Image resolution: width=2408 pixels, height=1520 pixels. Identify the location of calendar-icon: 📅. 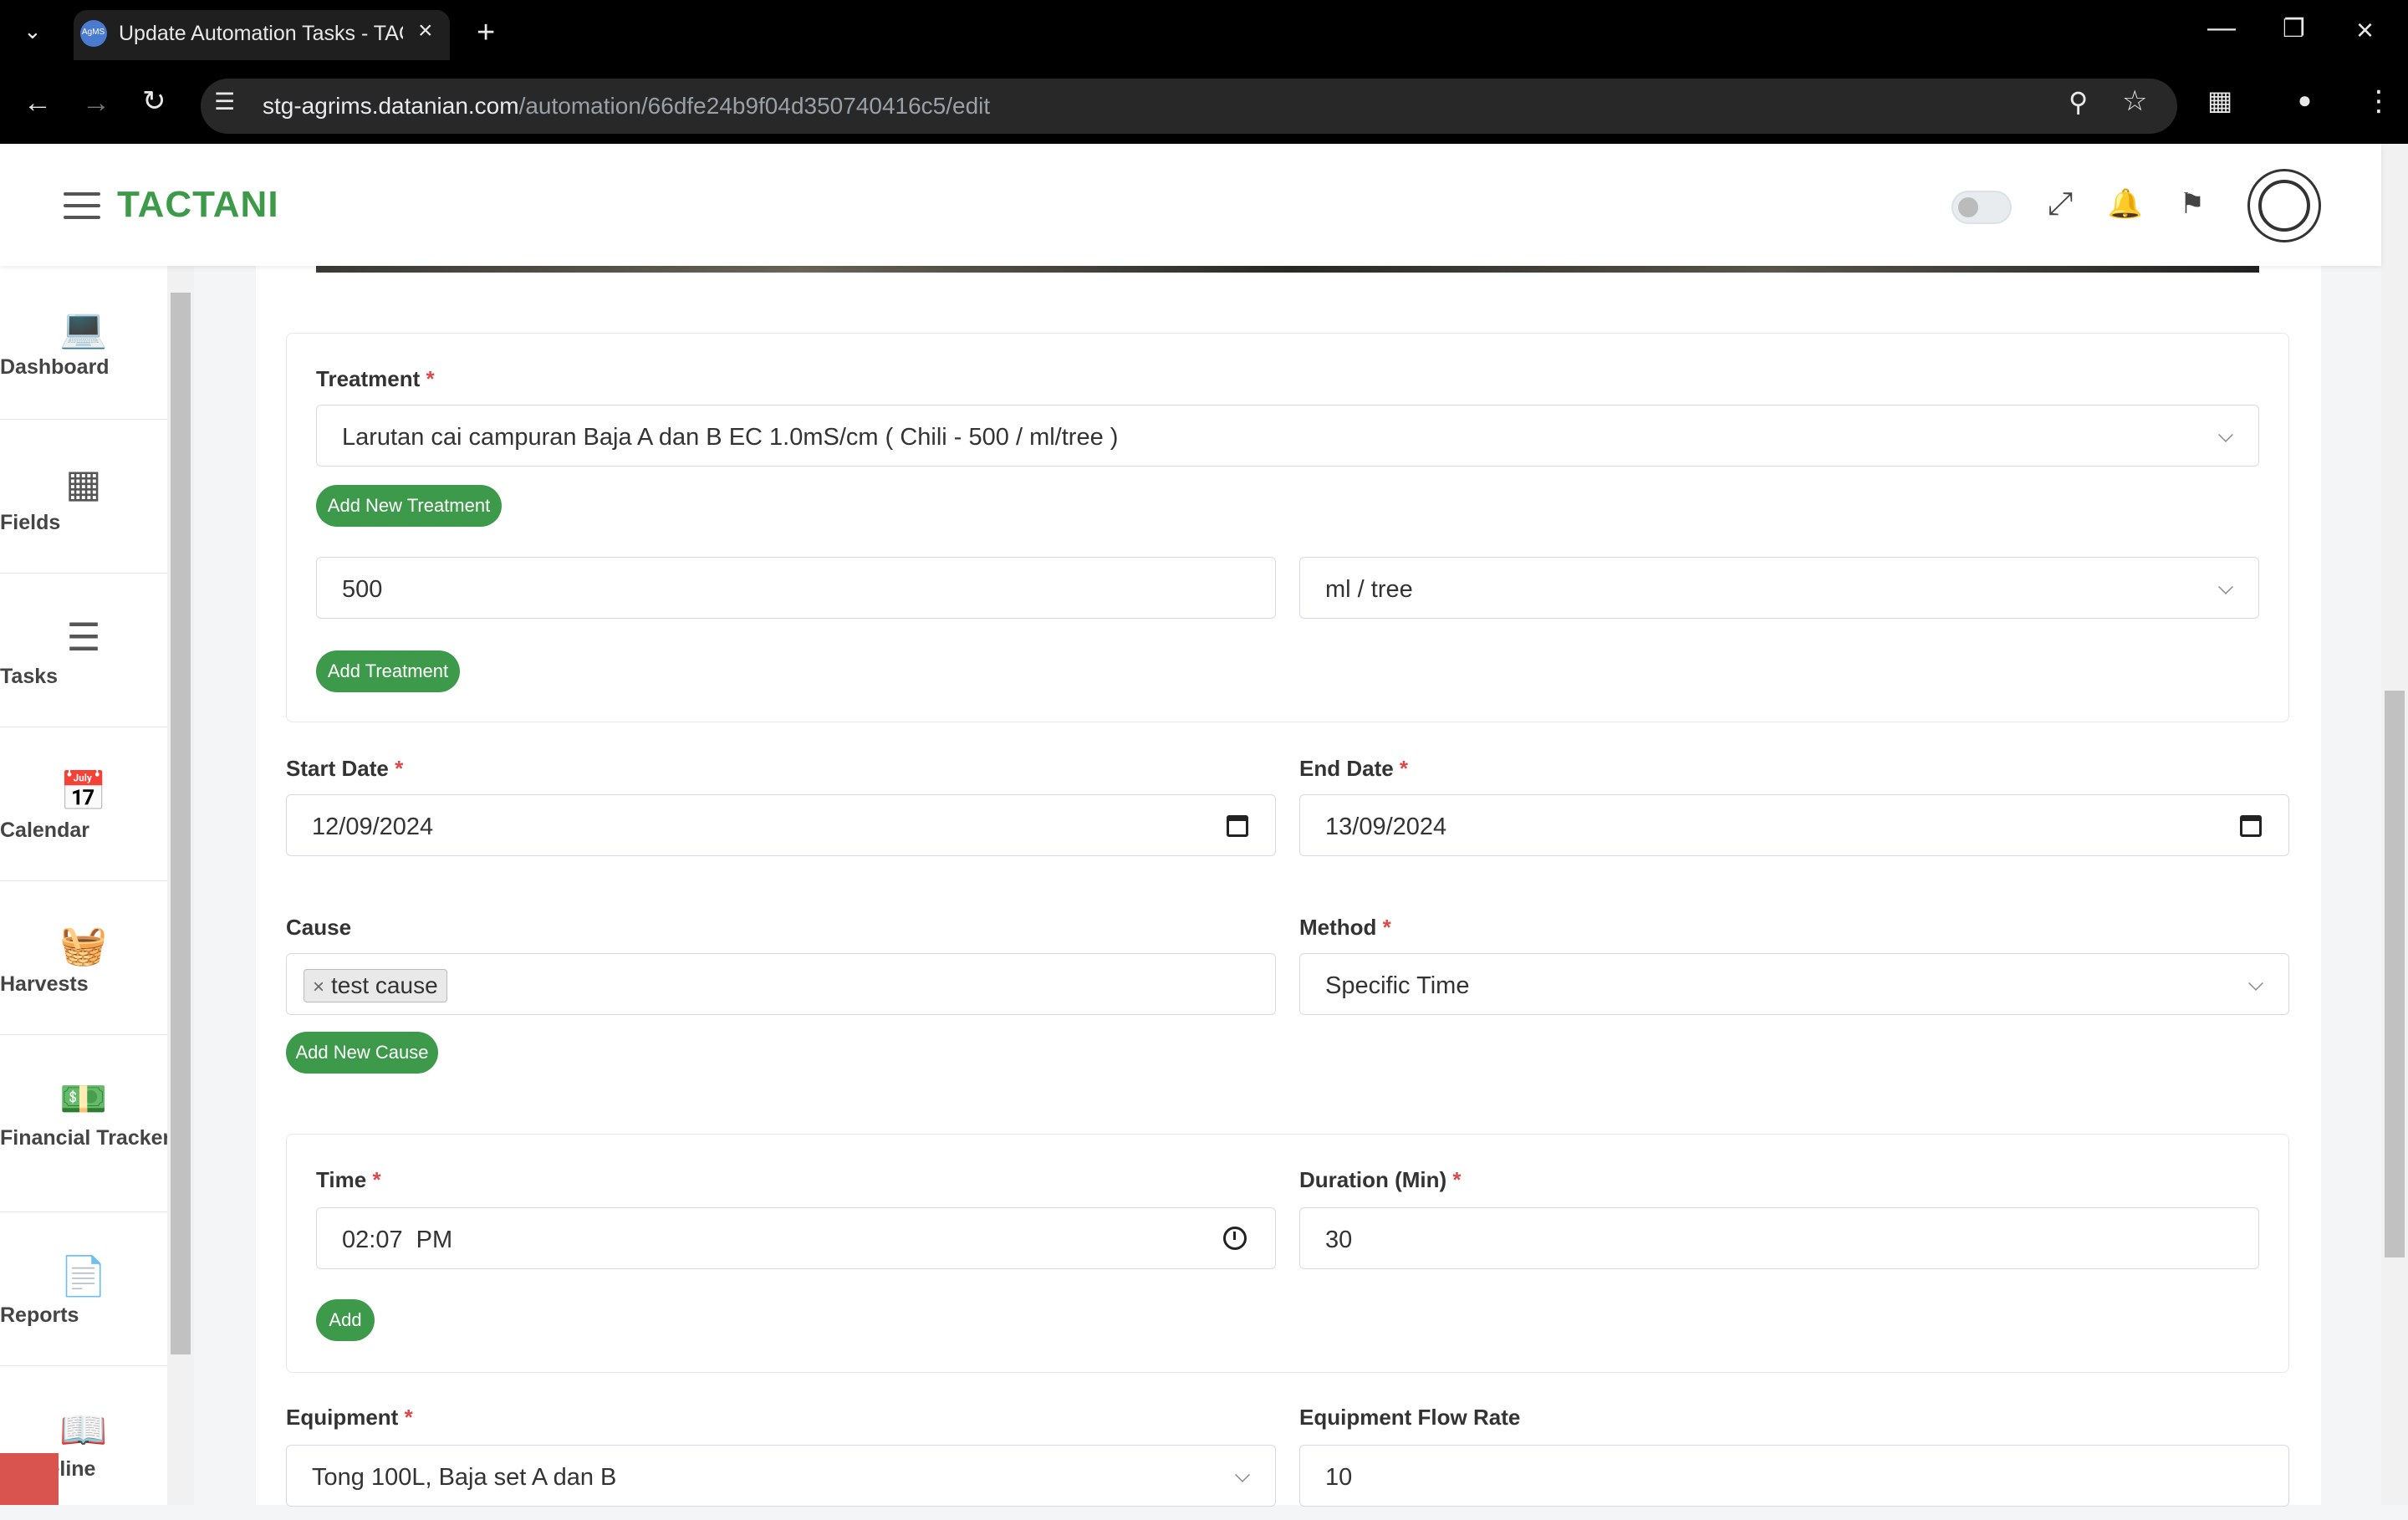
(83, 791).